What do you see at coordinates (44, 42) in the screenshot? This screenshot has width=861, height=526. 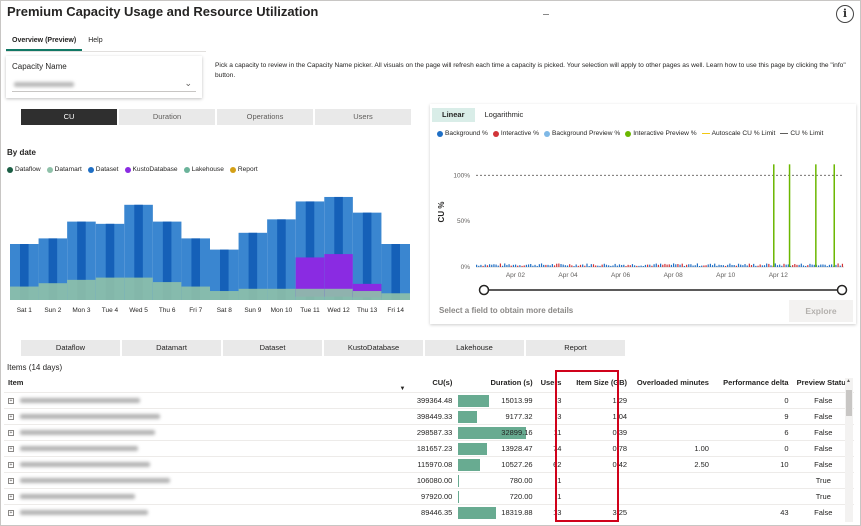 I see `tab-overview: Overview (Preview)` at bounding box center [44, 42].